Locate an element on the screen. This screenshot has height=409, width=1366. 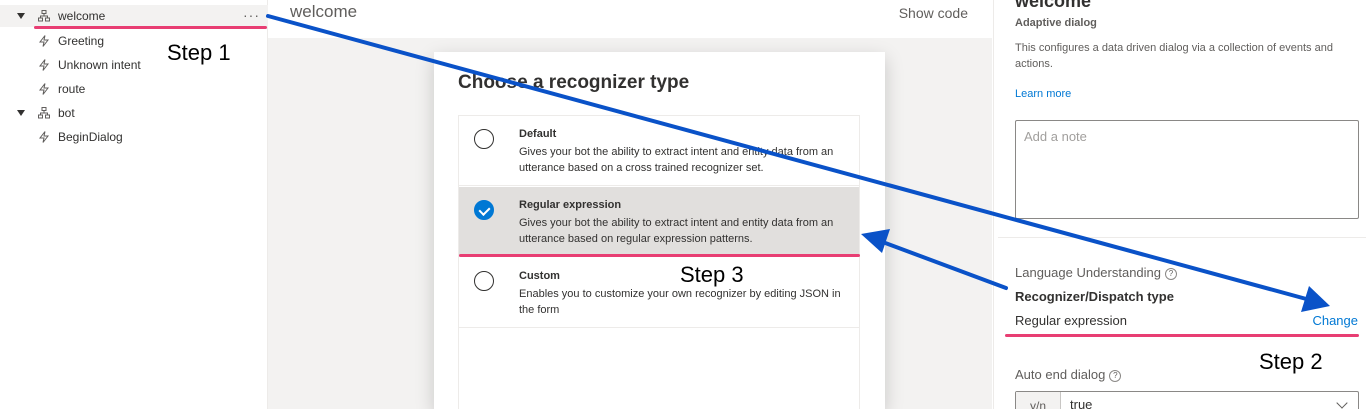
modal-title: Choose a recognizer type is located at coordinates (574, 82).